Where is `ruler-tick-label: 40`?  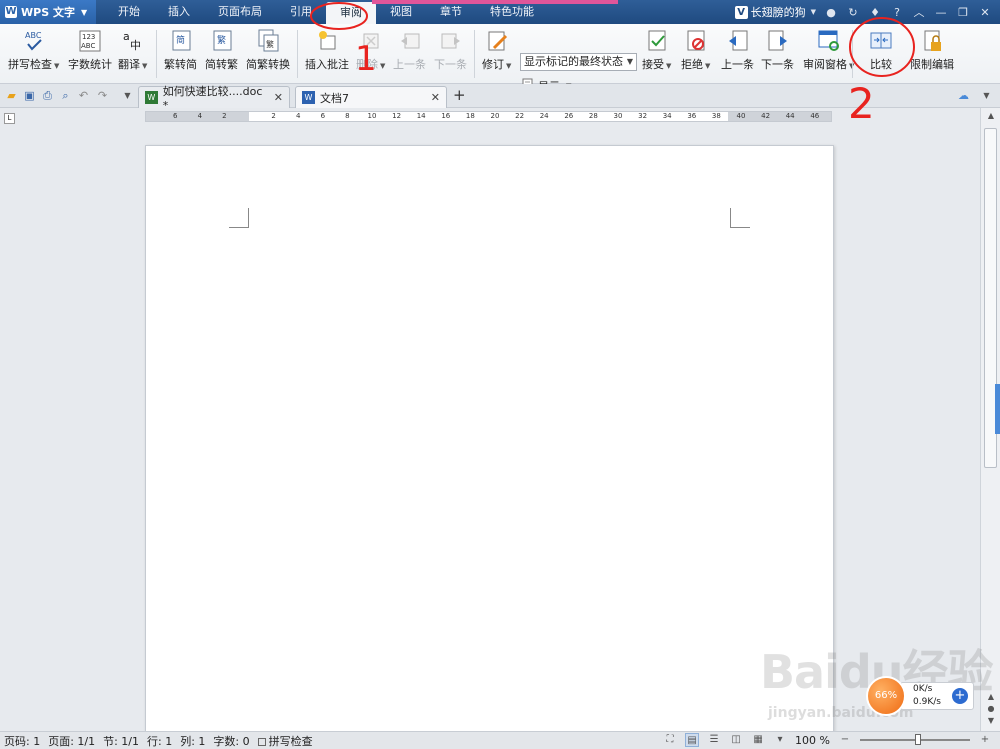 ruler-tick-label: 40 is located at coordinates (741, 116).